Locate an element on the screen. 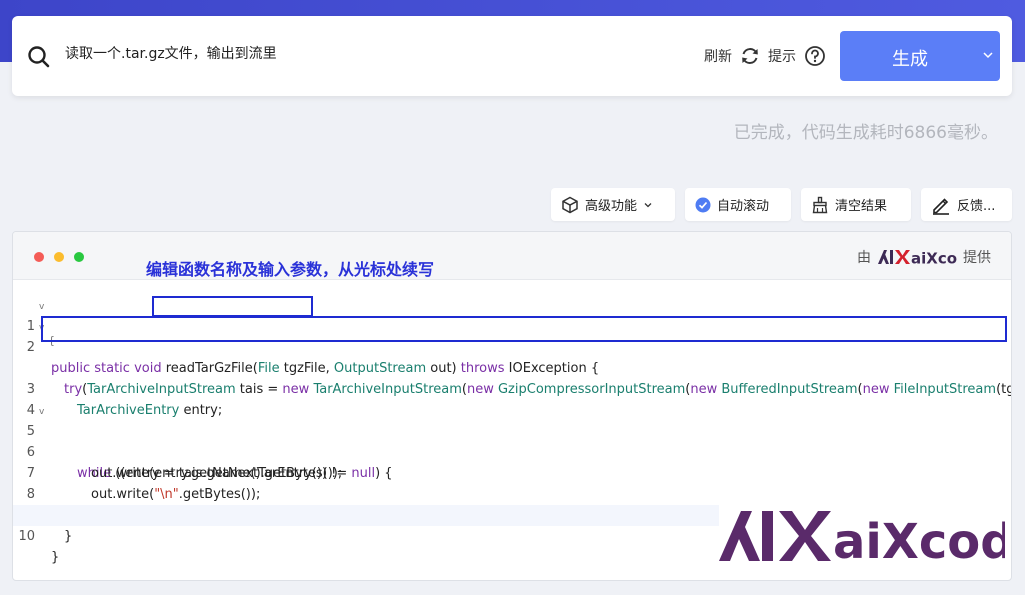 The height and width of the screenshot is (595, 1025). clear-results-label: 清空结果 is located at coordinates (861, 206).